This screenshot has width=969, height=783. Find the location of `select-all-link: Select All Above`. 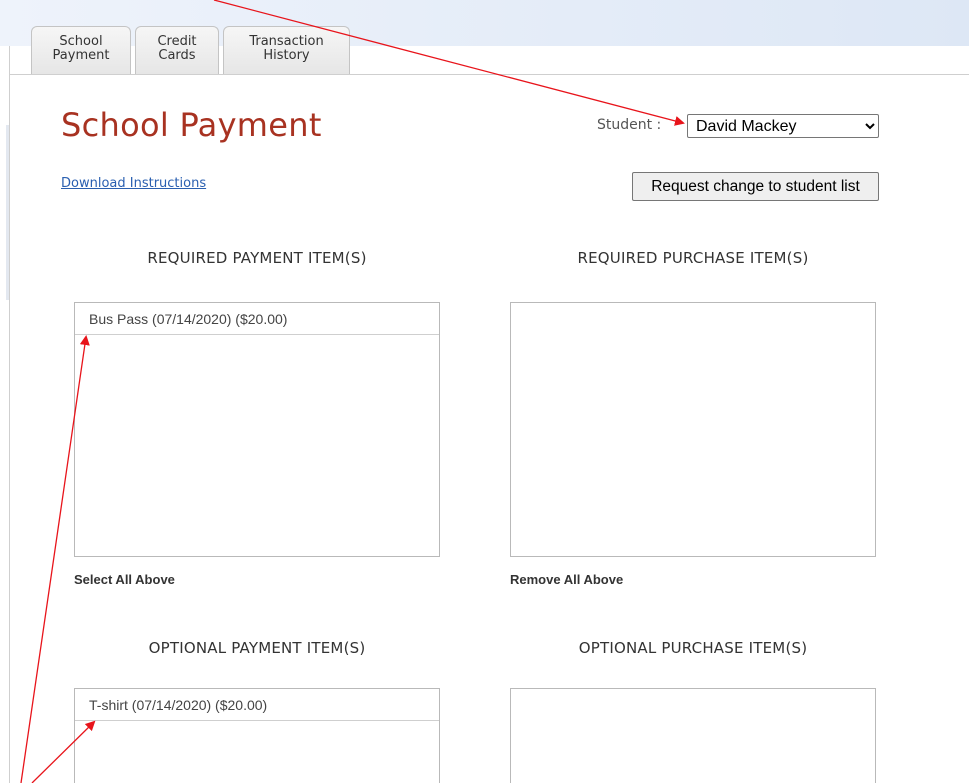

select-all-link: Select All Above is located at coordinates (124, 579).